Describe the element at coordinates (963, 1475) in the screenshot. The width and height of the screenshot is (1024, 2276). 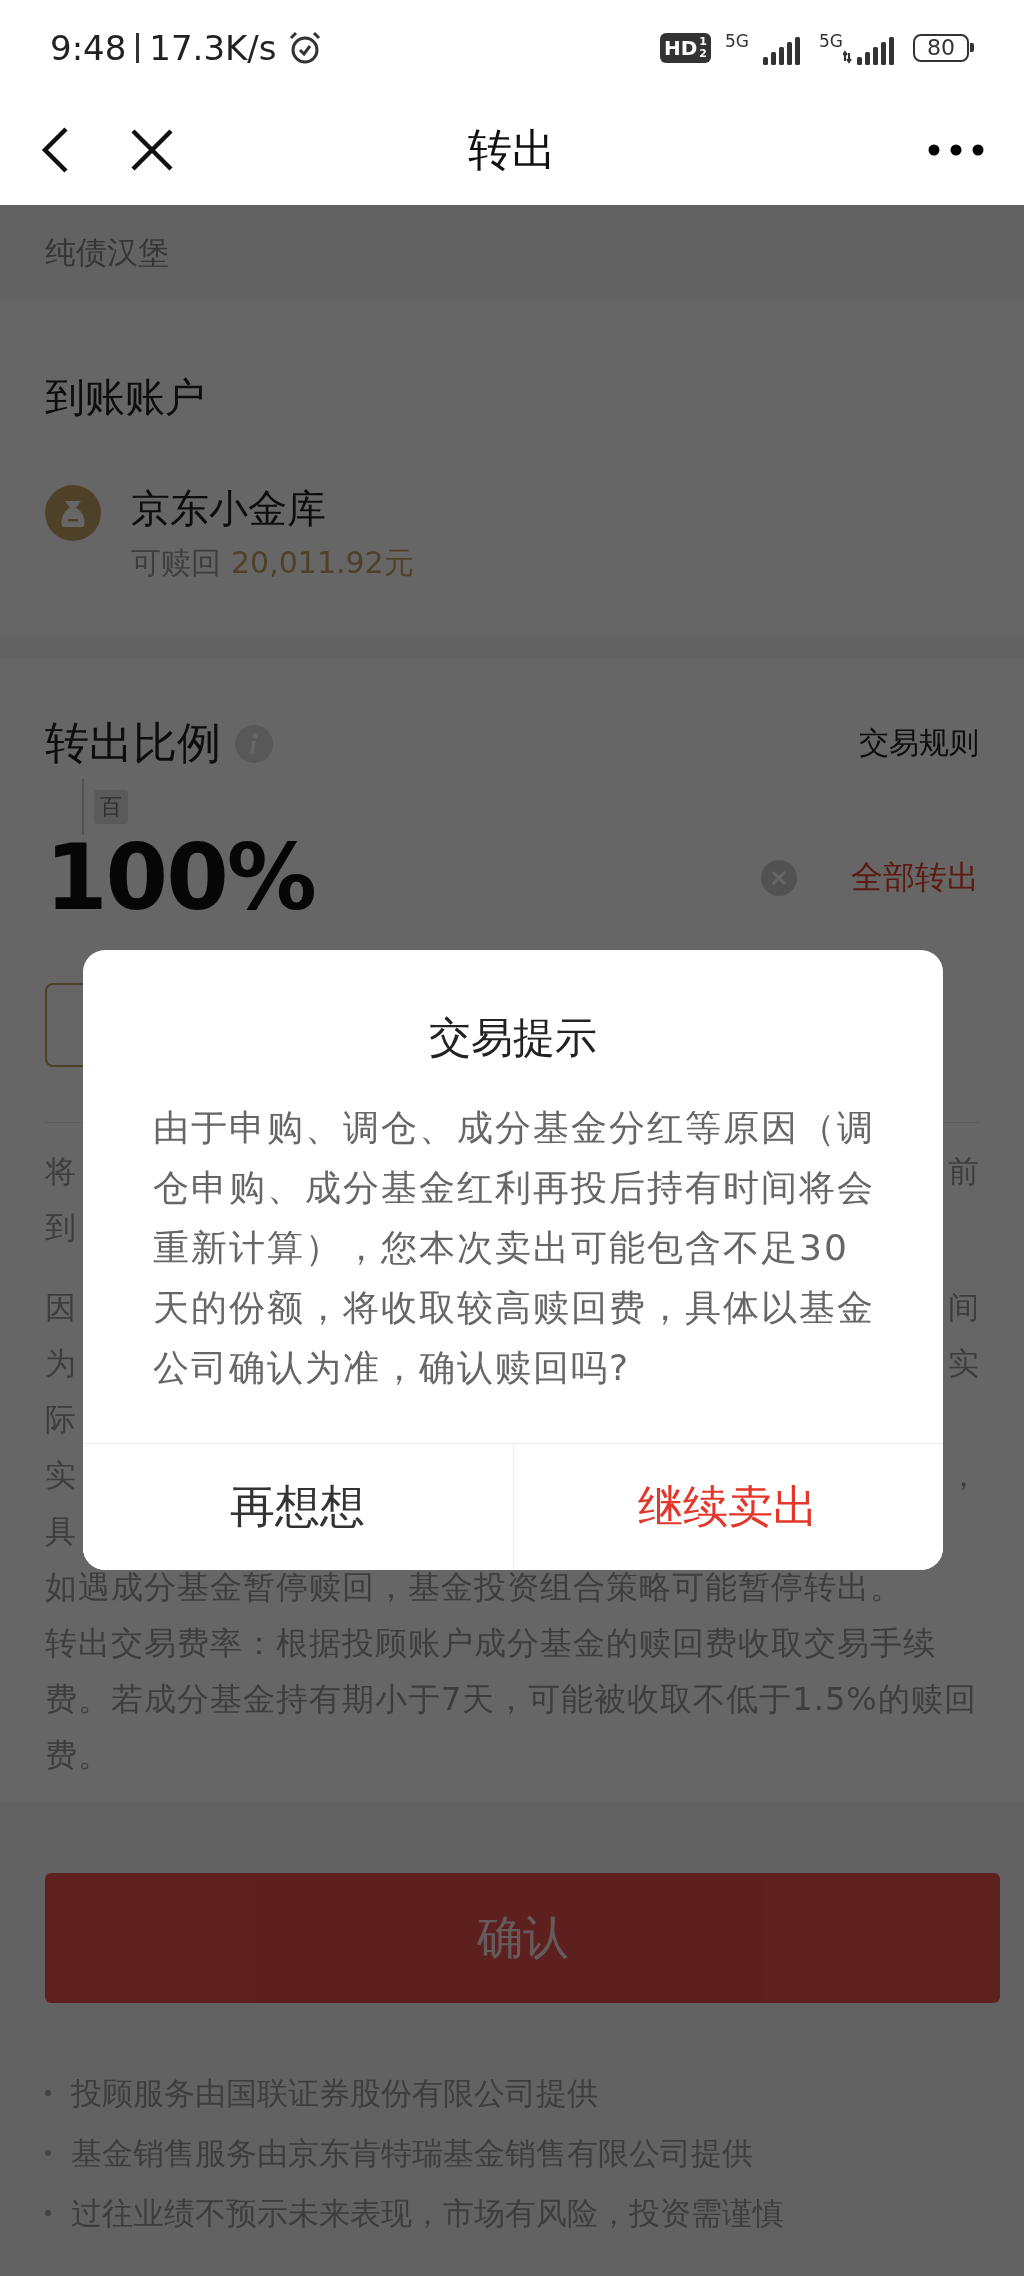
I see `note-text: ，` at that location.